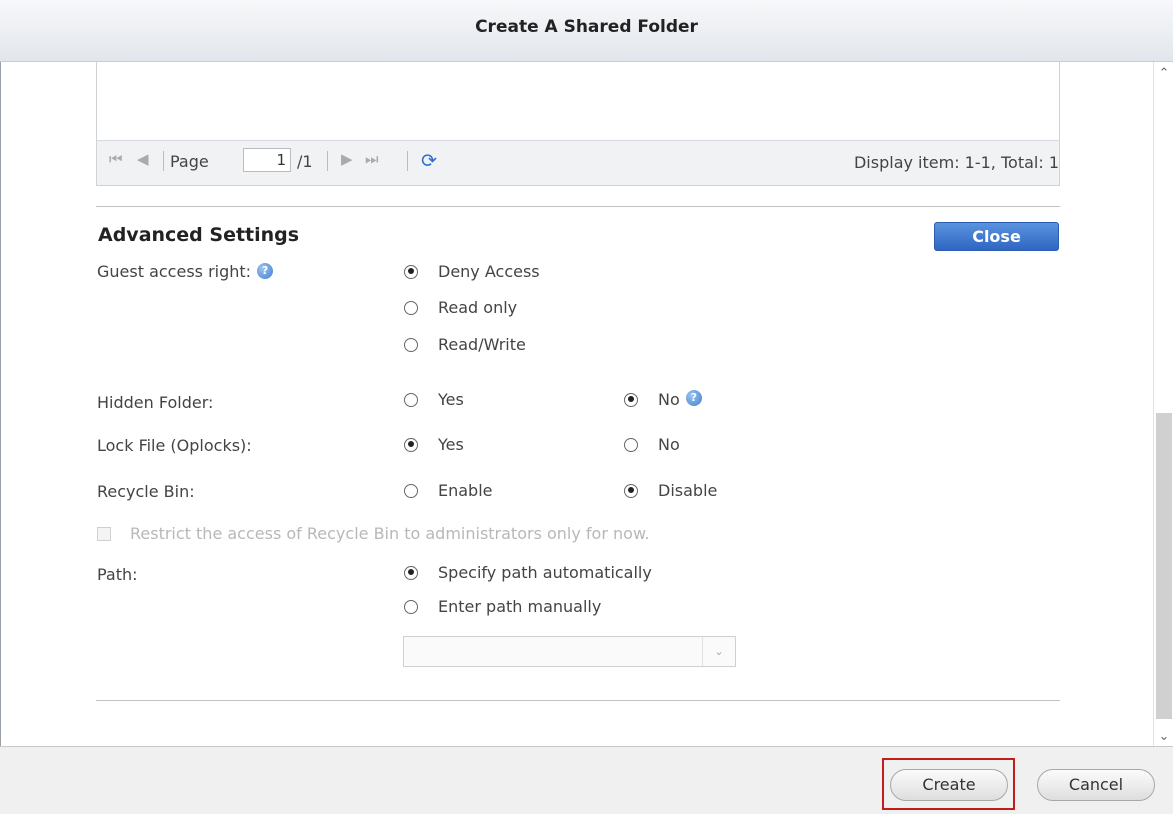 Image resolution: width=1173 pixels, height=814 pixels. I want to click on advanced-settings-title: Advanced Settings, so click(199, 235).